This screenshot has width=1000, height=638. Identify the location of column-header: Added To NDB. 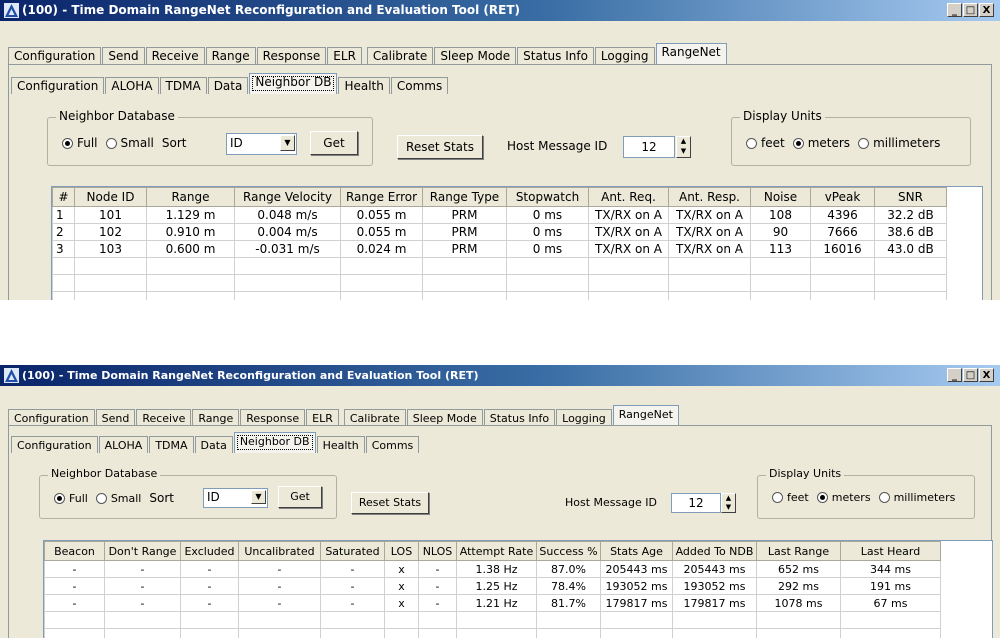
(714, 551).